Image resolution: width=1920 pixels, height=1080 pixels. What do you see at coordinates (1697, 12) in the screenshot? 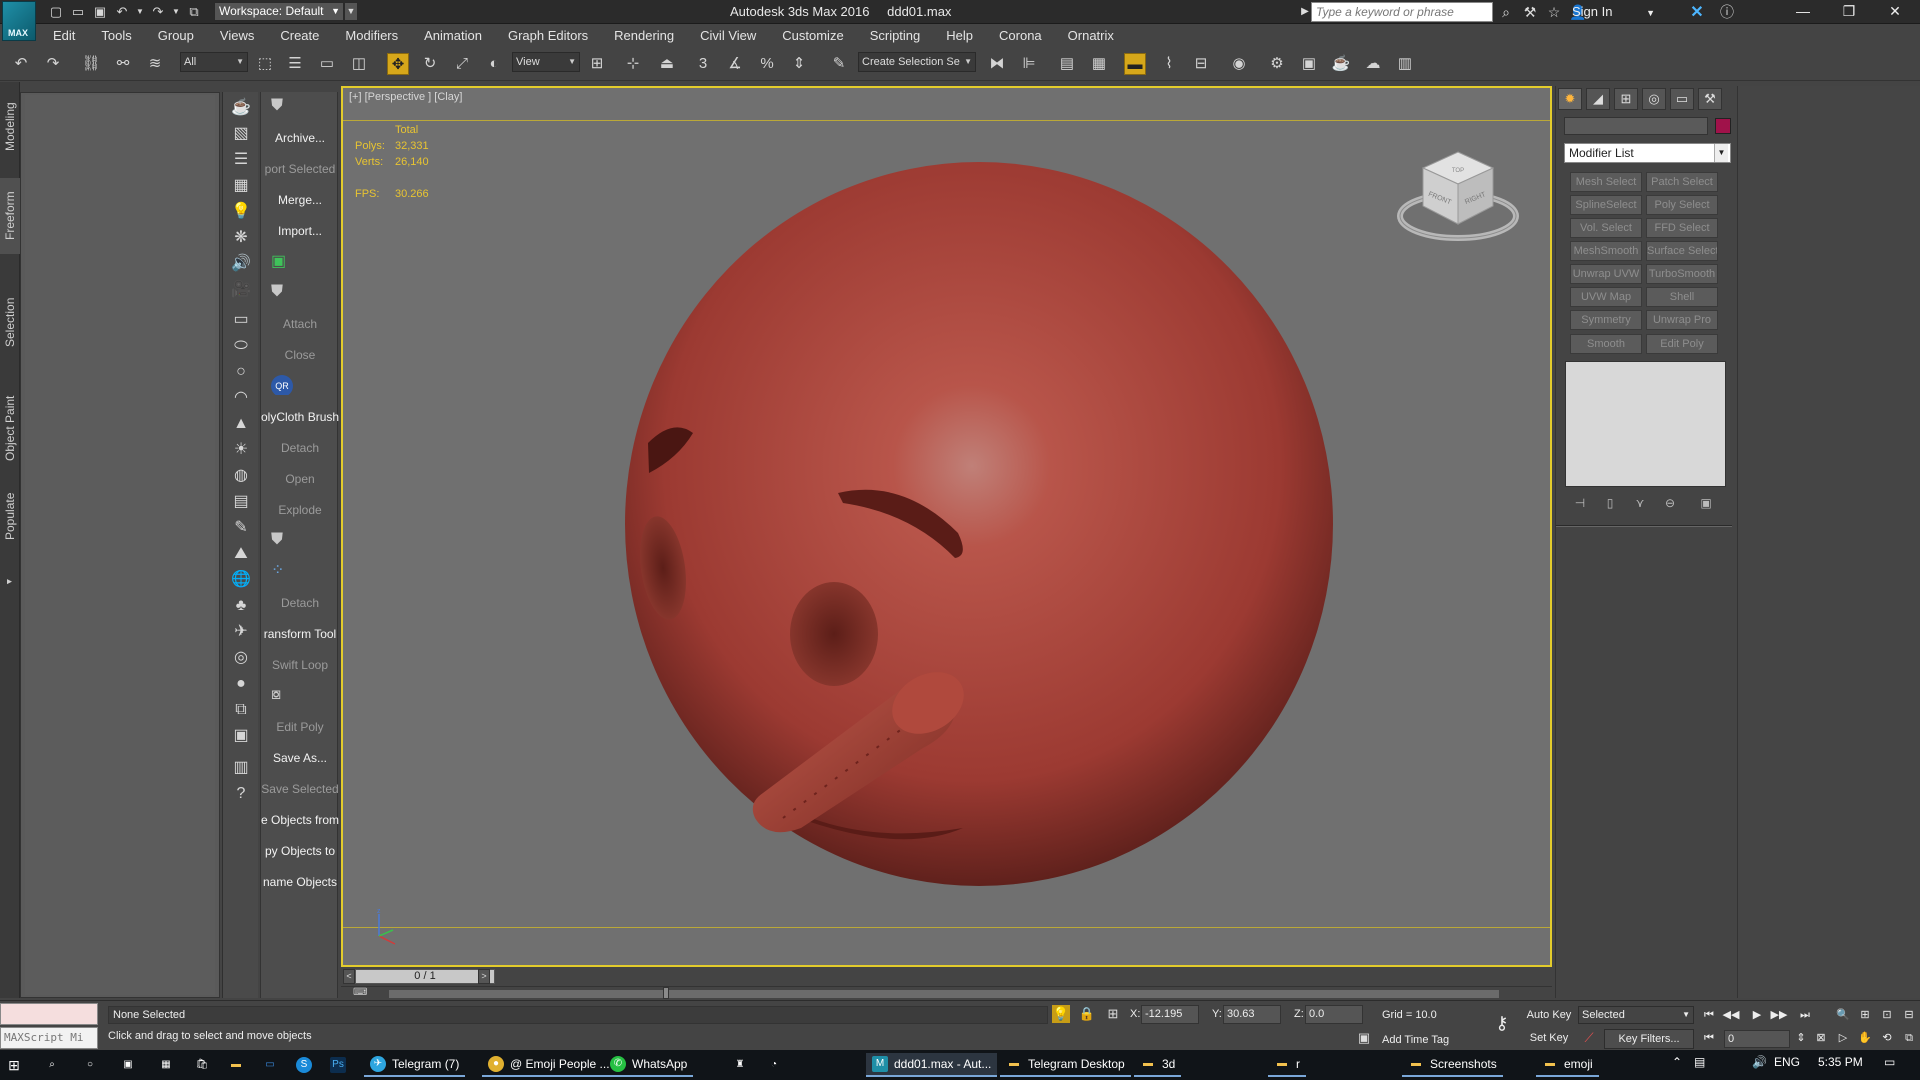
I see `exchange-apps-icon: ✕` at bounding box center [1697, 12].